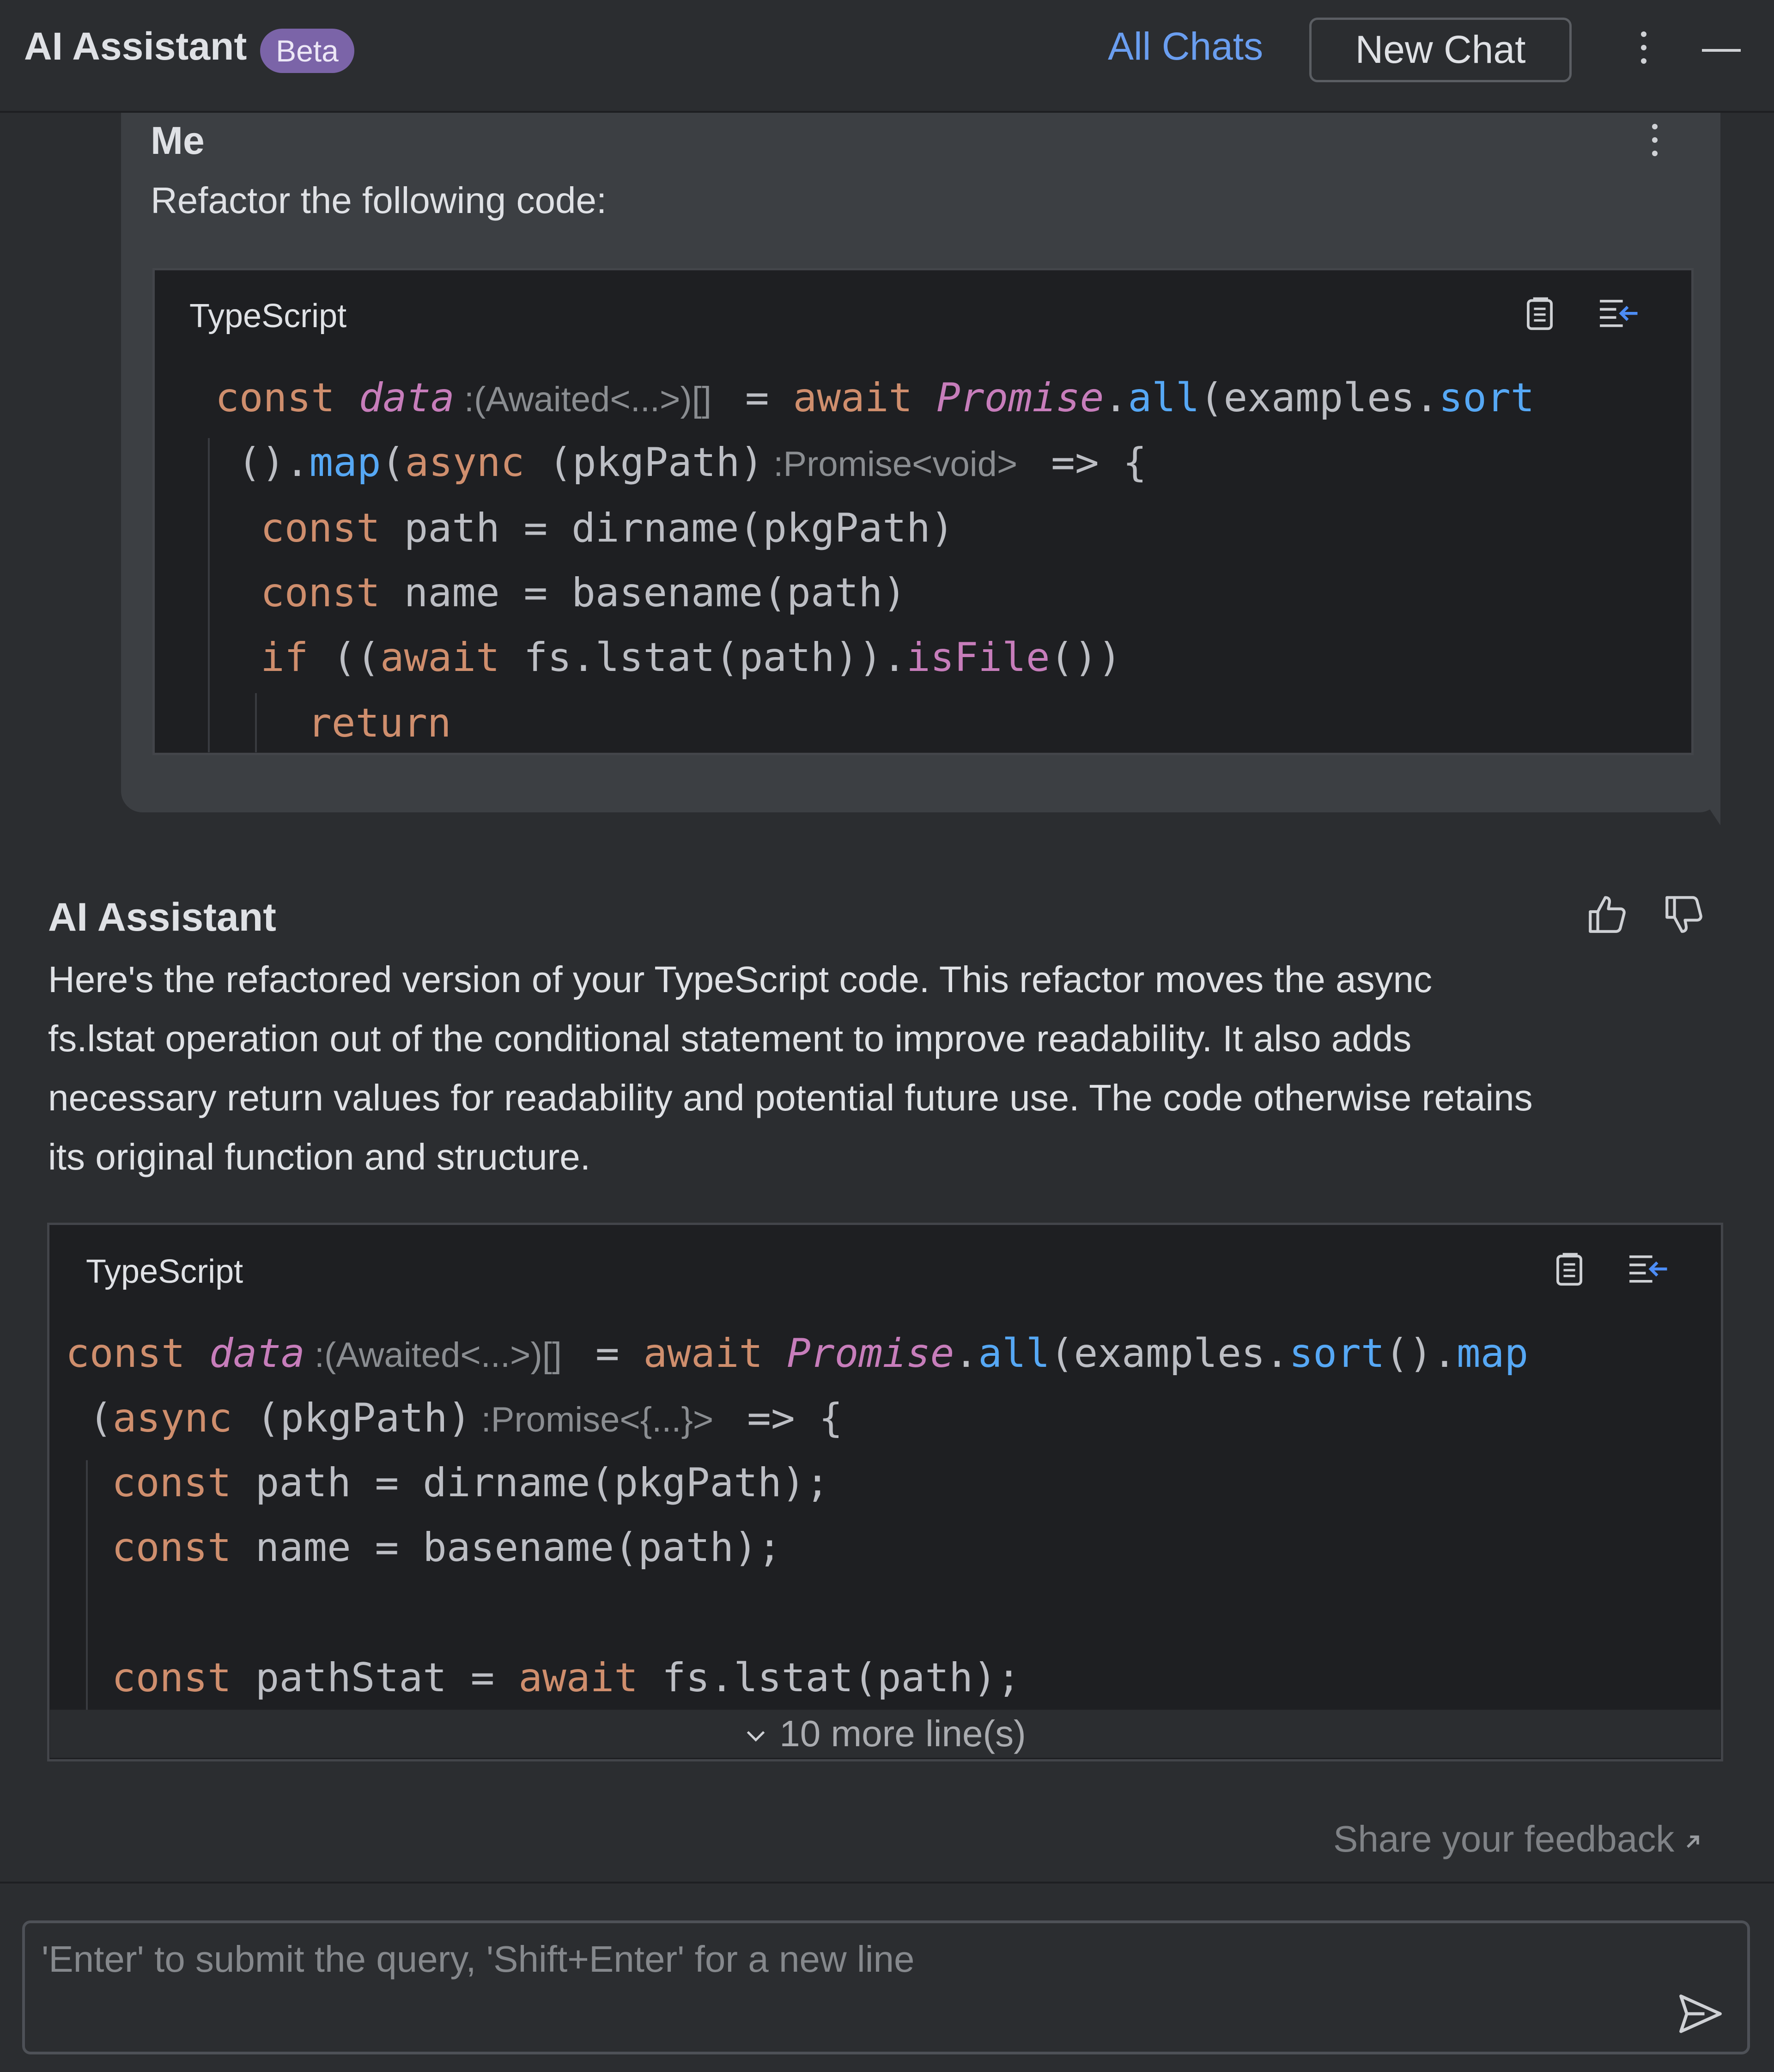 The width and height of the screenshot is (1774, 2072). Describe the element at coordinates (1518, 1839) in the screenshot. I see `share-feedback-link: Share your feedback` at that location.